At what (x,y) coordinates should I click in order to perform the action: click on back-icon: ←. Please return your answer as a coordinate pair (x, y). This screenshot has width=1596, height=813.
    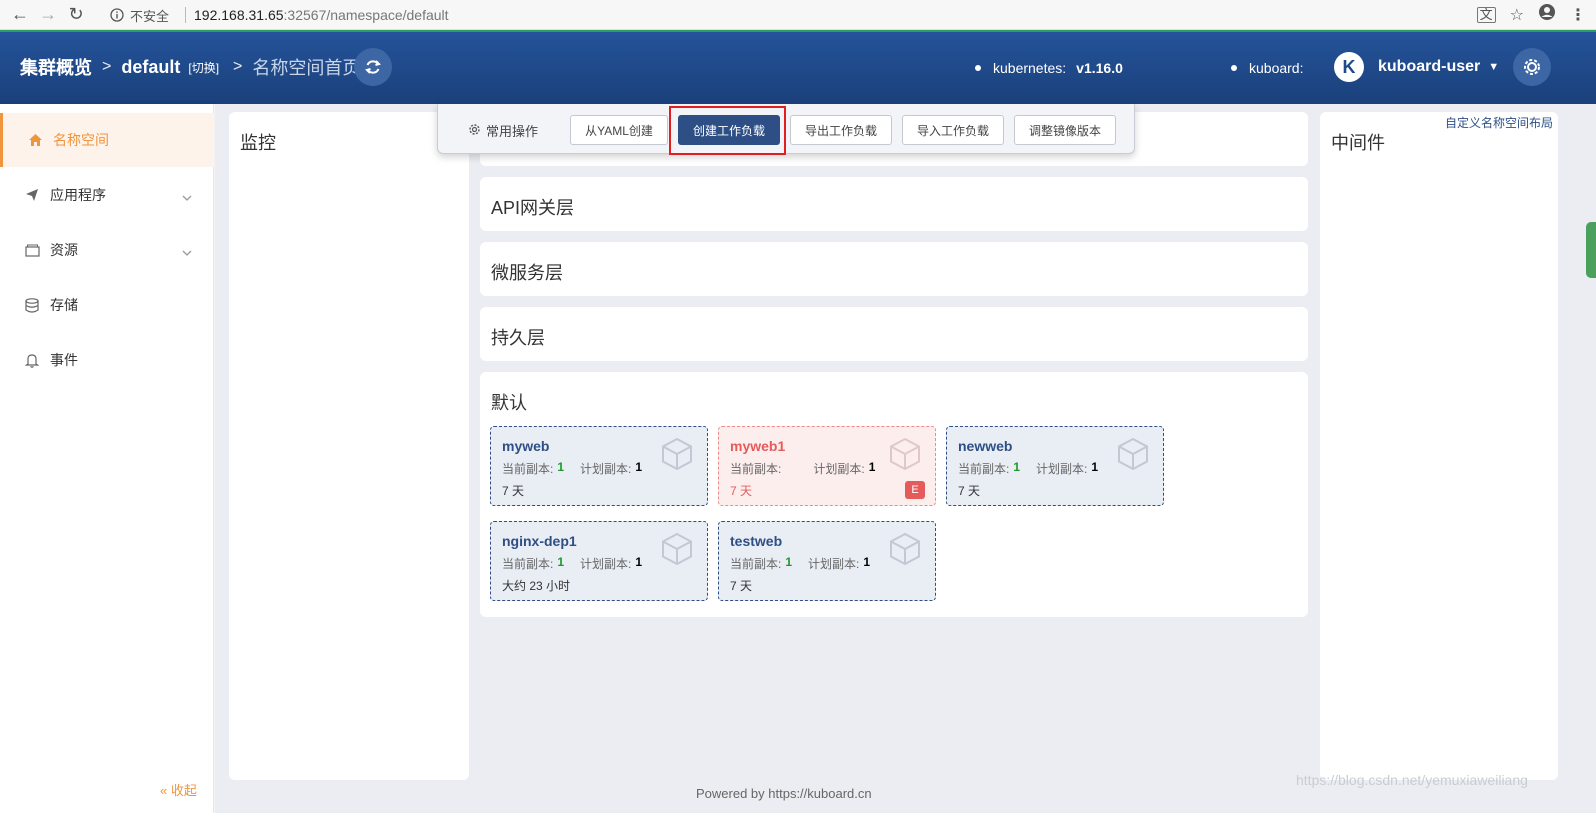
    Looking at the image, I should click on (20, 15).